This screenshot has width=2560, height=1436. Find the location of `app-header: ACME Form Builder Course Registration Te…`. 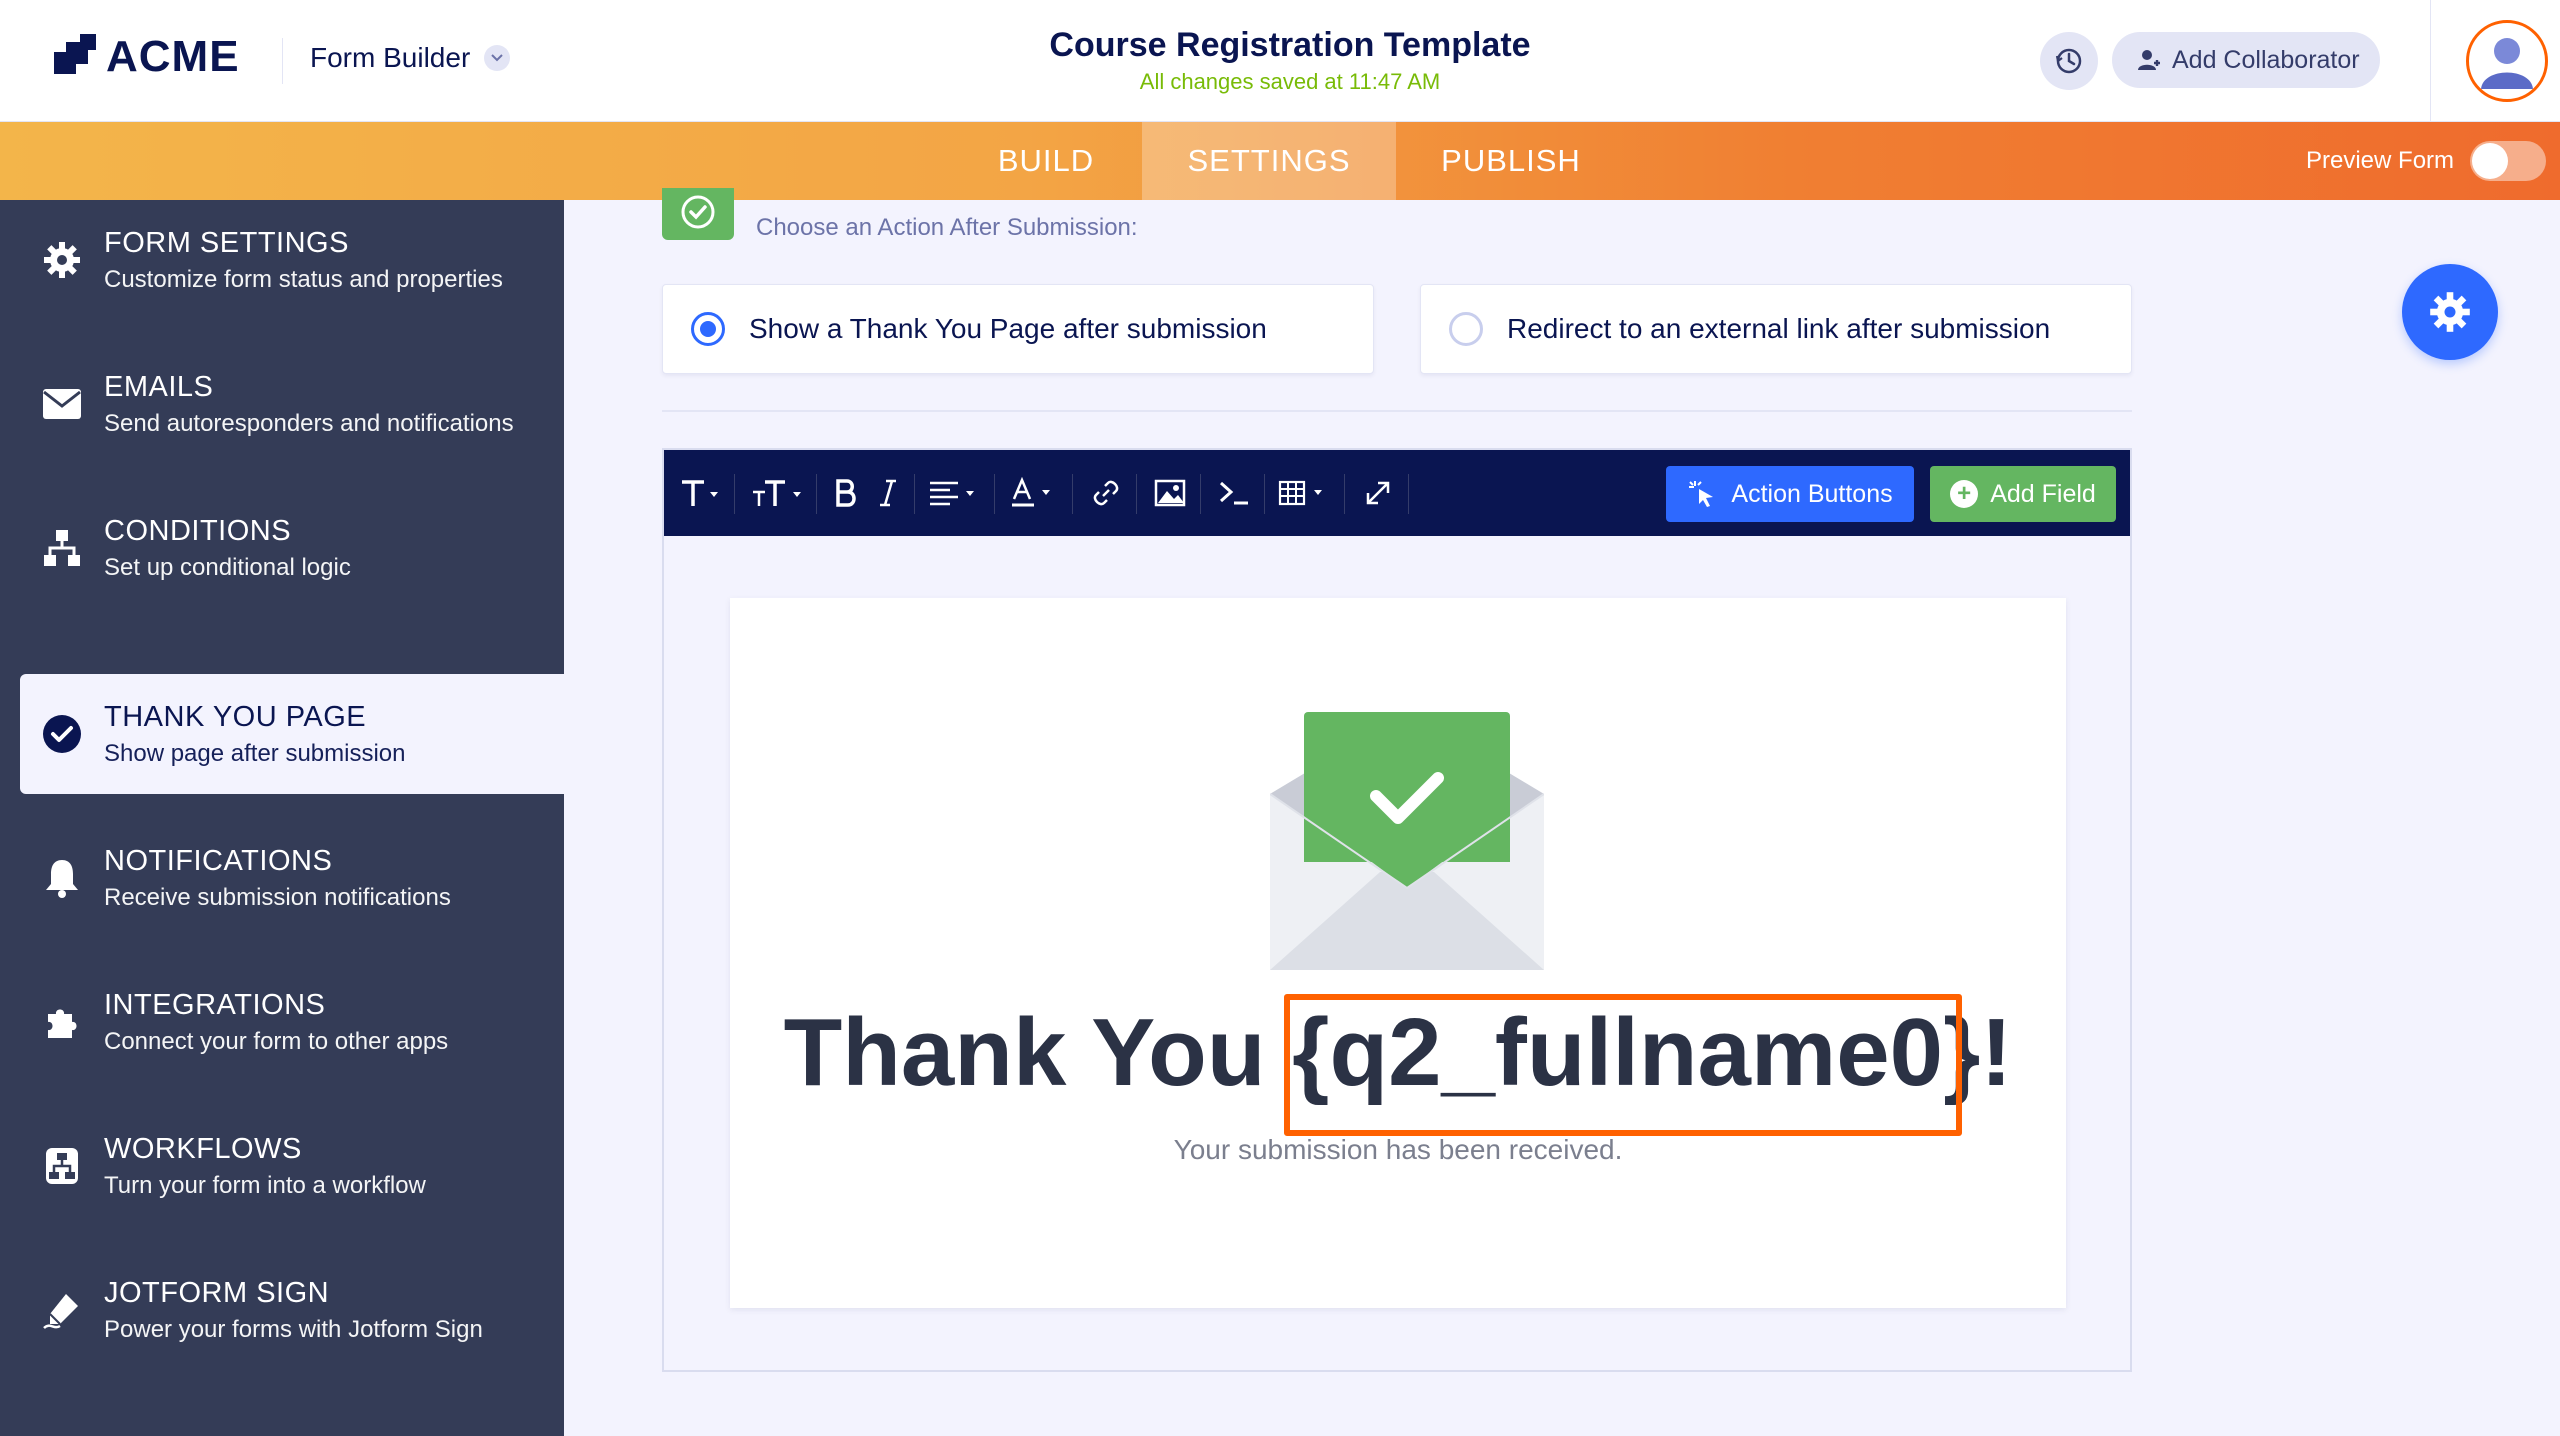

app-header: ACME Form Builder Course Registration Te… is located at coordinates (1280, 61).